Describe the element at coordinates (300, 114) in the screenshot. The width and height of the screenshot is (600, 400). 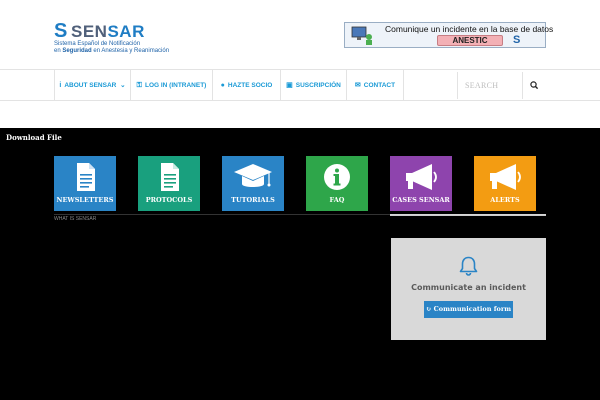
I see `content-band` at that location.